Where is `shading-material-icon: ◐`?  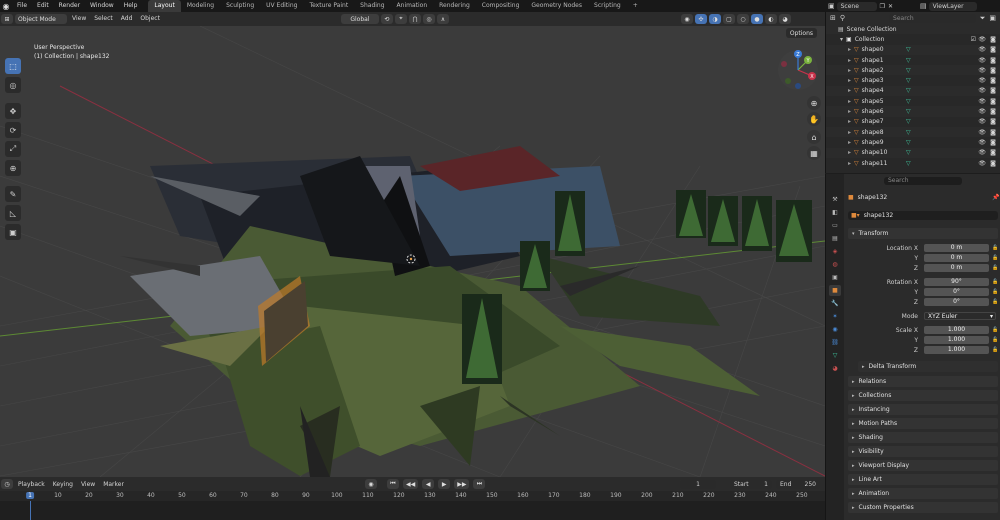 shading-material-icon: ◐ is located at coordinates (770, 19).